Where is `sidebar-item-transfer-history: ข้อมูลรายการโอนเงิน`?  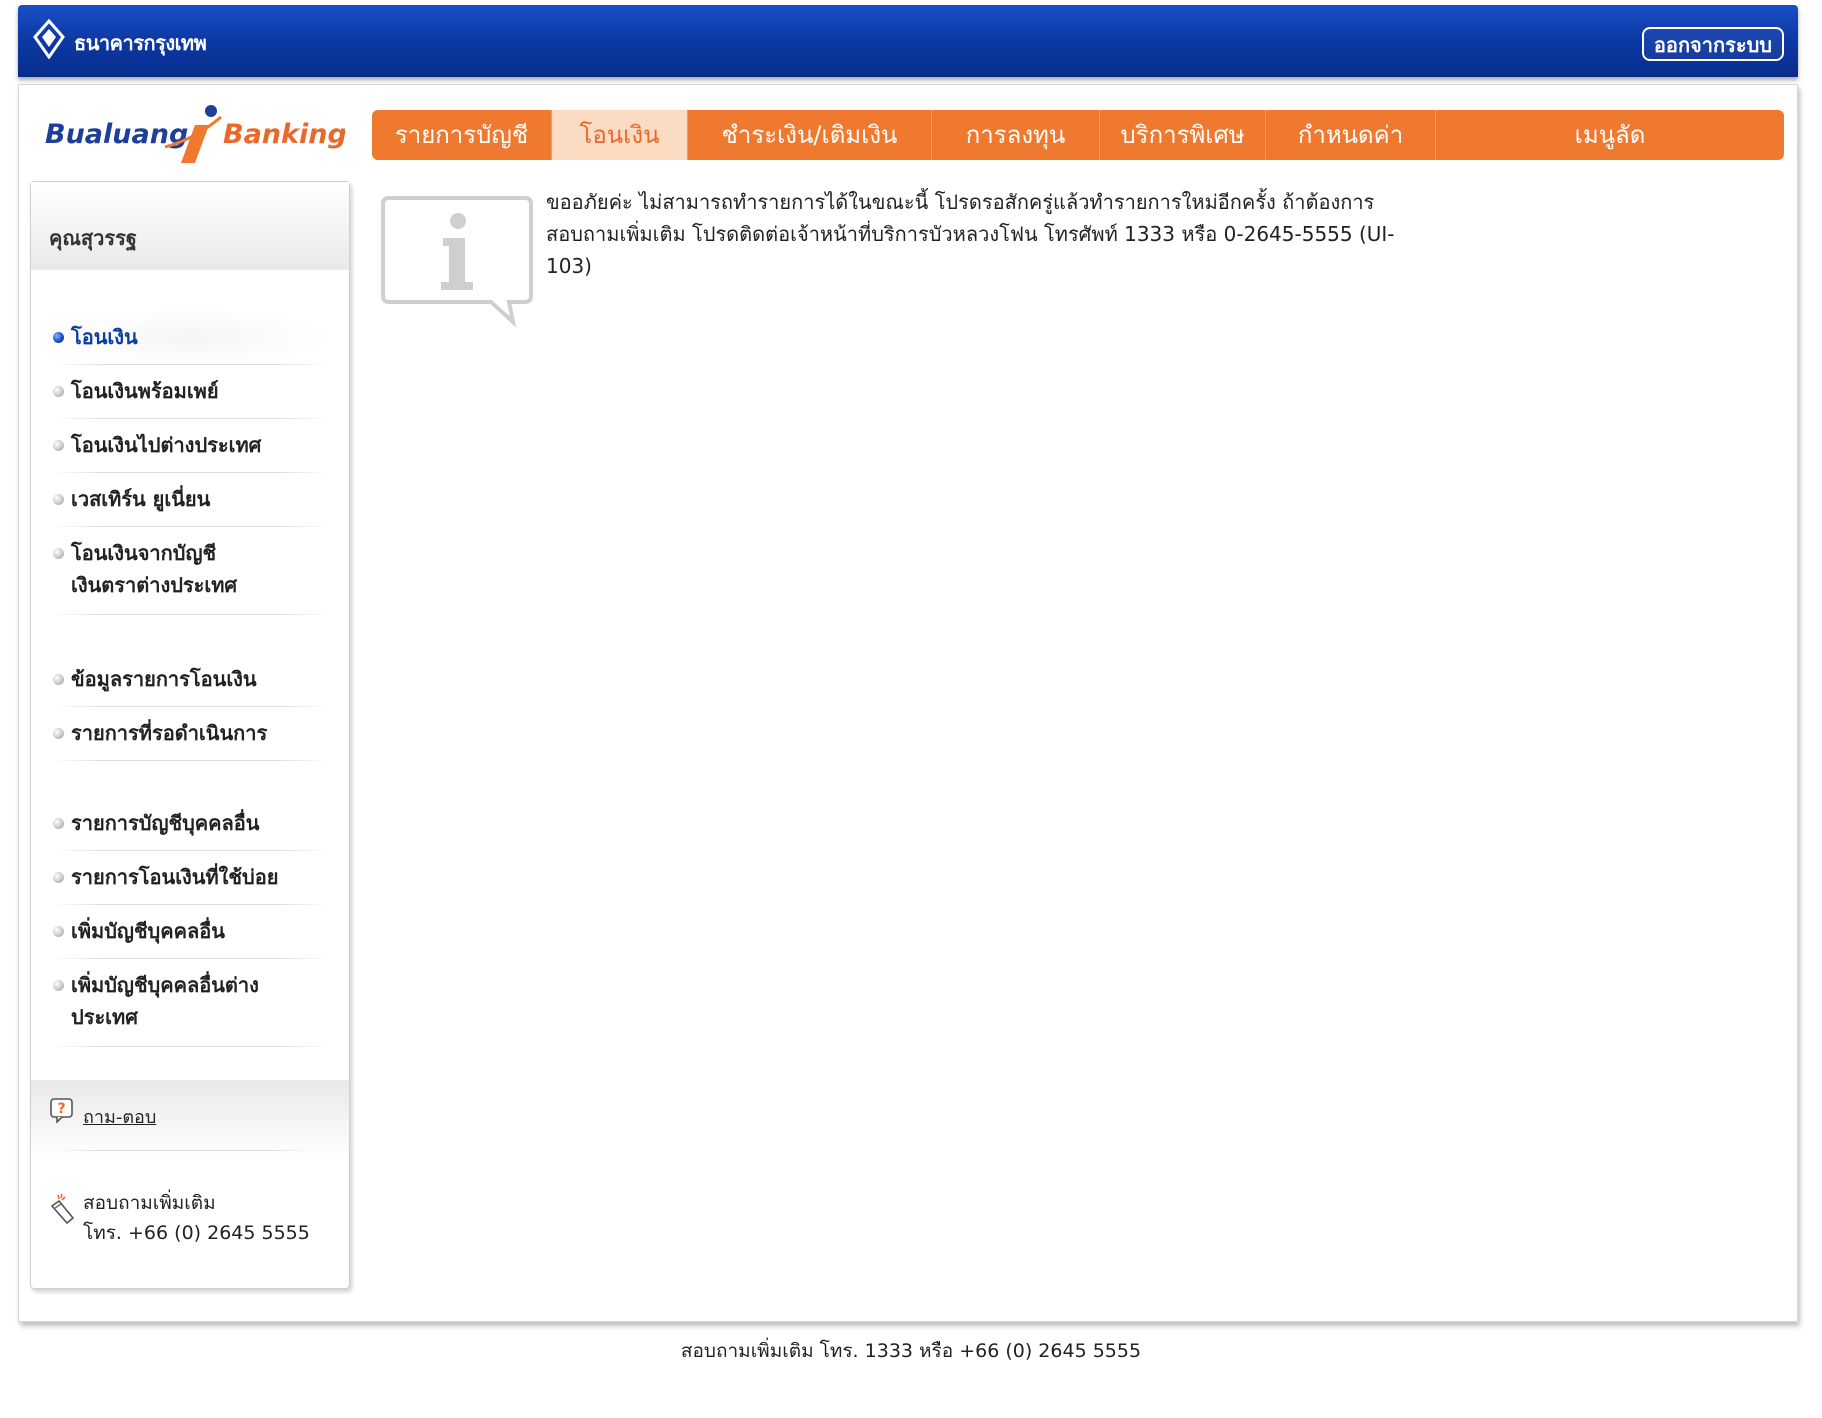
sidebar-item-transfer-history: ข้อมูลรายการโอนเงิน is located at coordinates (191, 679).